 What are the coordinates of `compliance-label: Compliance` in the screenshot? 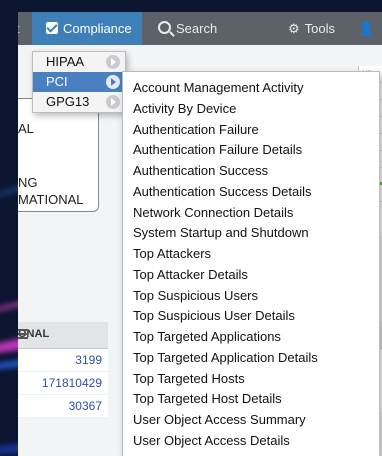 It's located at (97, 28).